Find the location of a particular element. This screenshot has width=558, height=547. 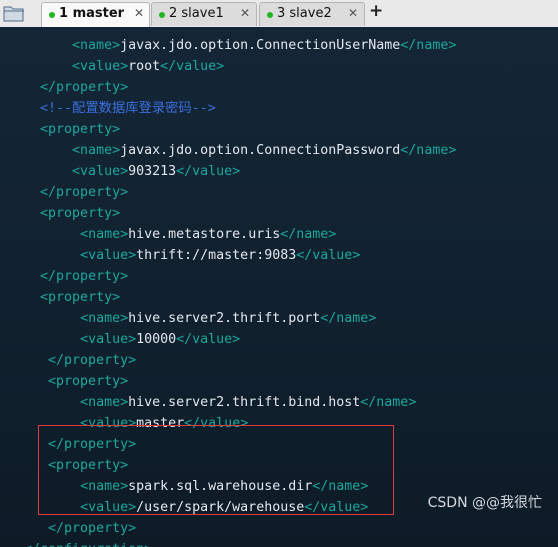

tab-label: 1 master is located at coordinates (92, 13).